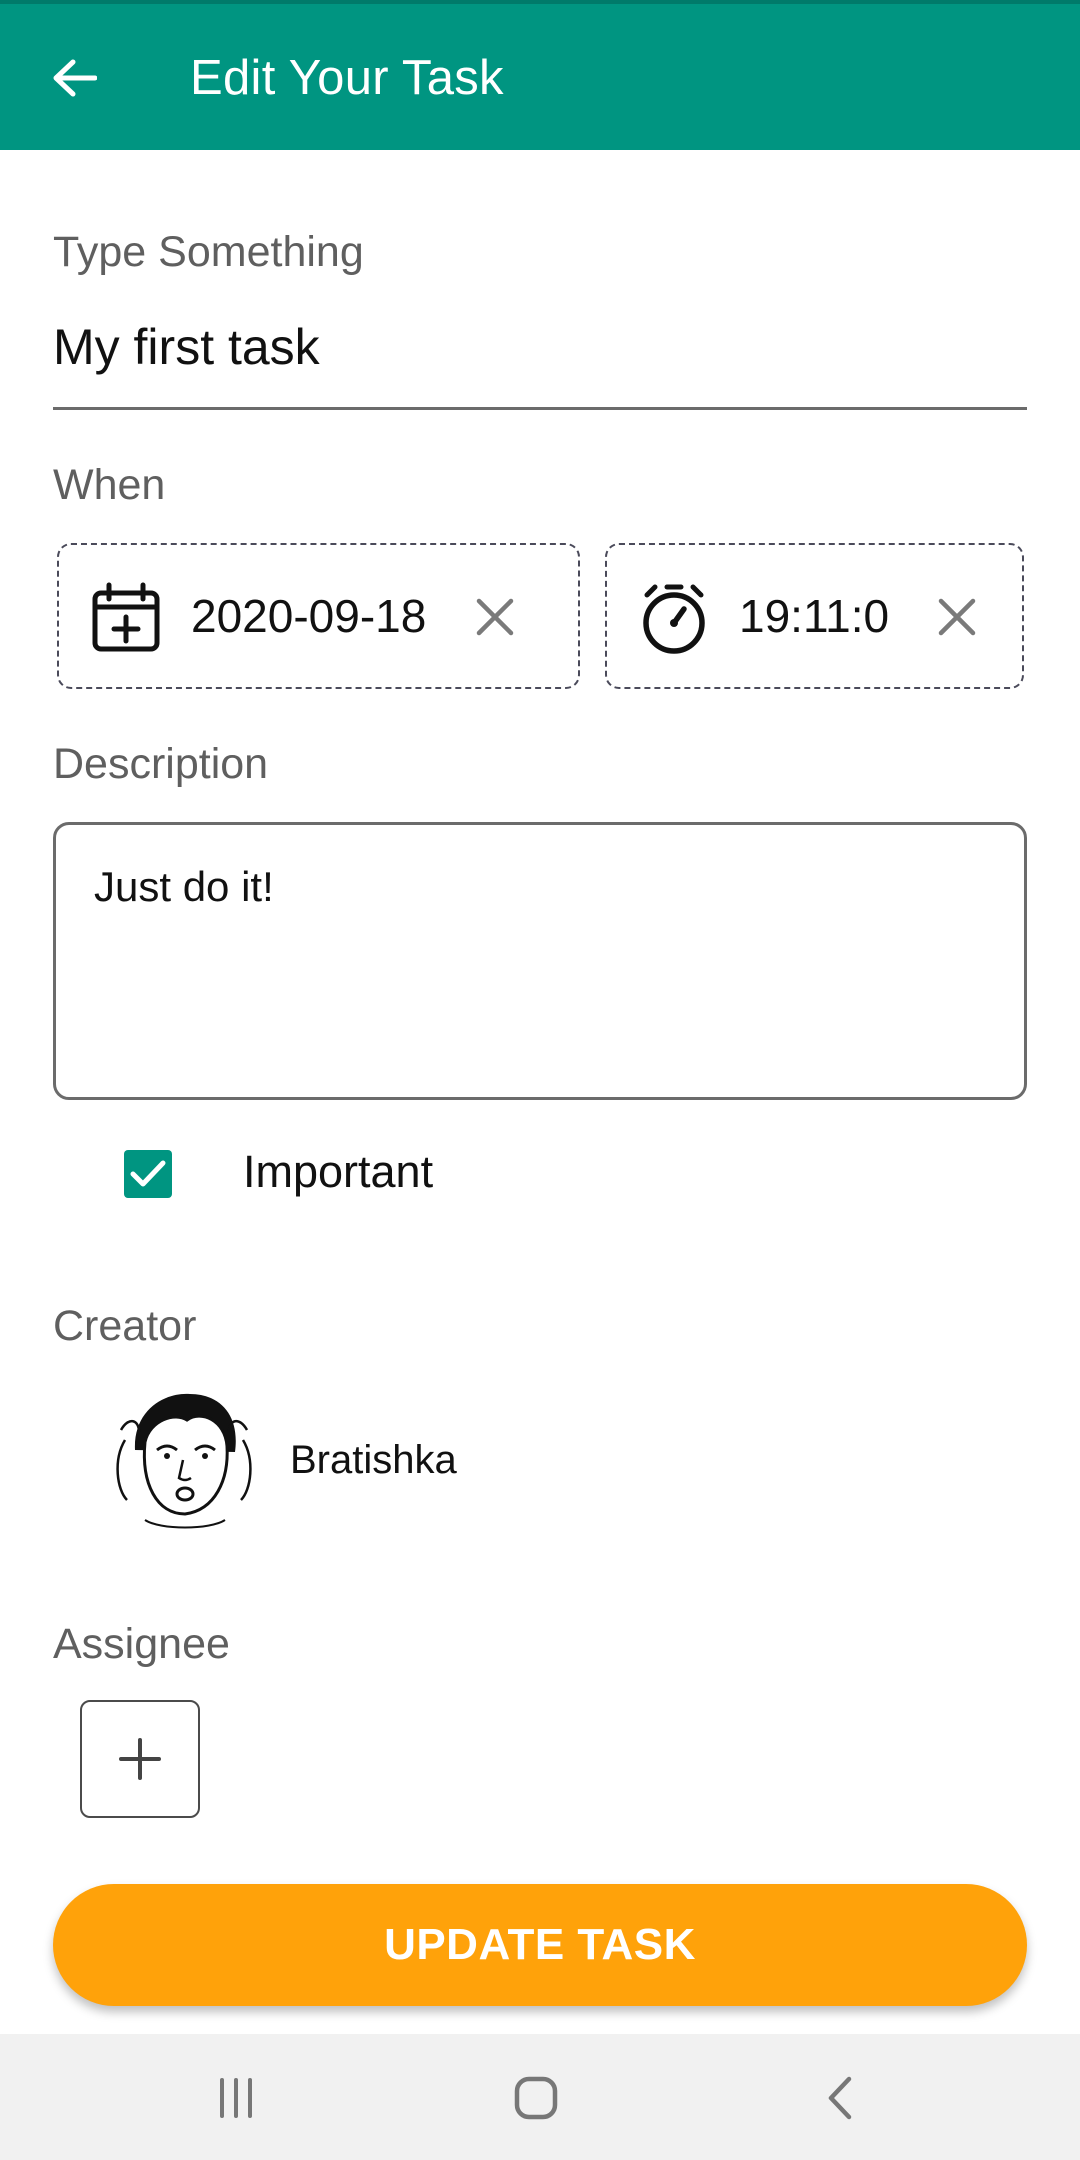  I want to click on recents-icon, so click(236, 2098).